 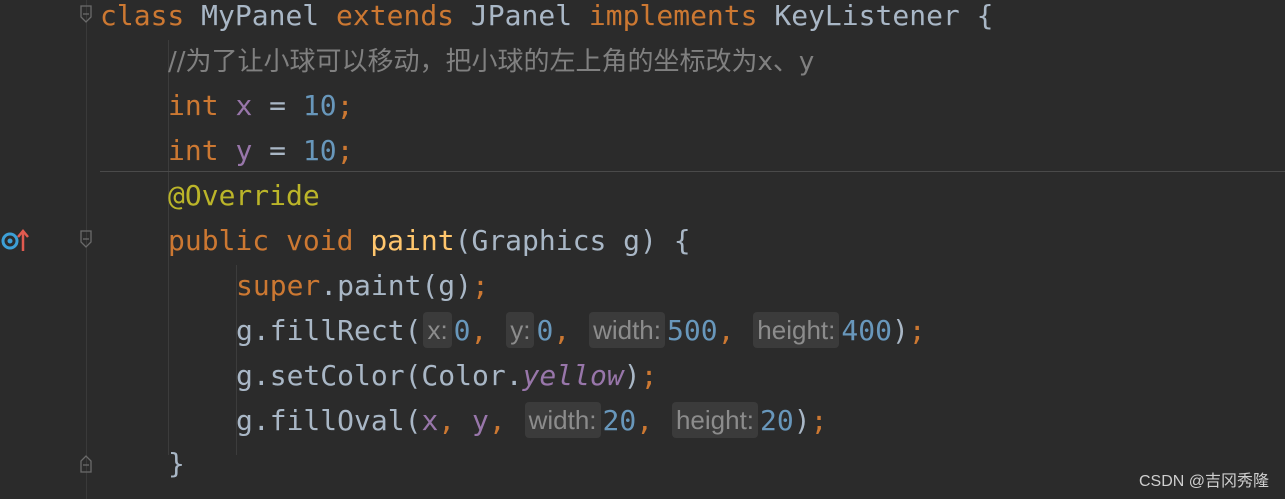 I want to click on code-line-super-call: super.paint(g);, so click(x=362, y=285).